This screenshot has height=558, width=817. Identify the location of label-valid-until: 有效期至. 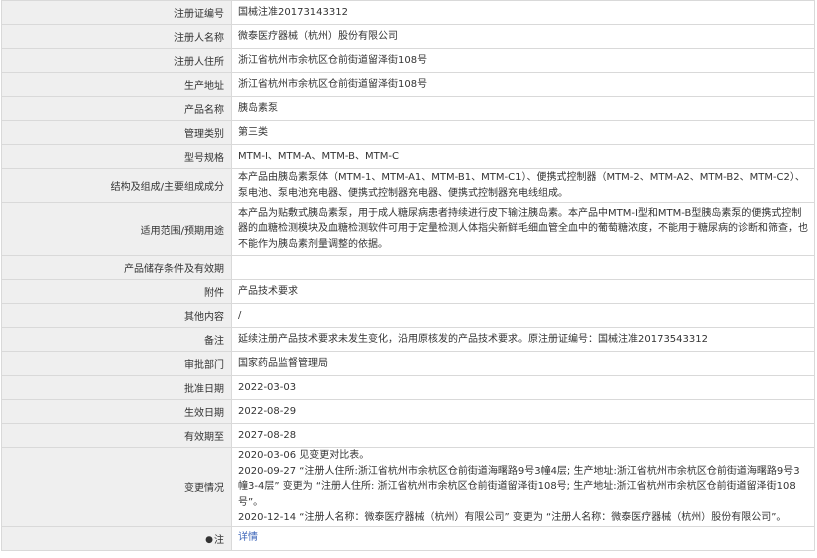
(116, 435).